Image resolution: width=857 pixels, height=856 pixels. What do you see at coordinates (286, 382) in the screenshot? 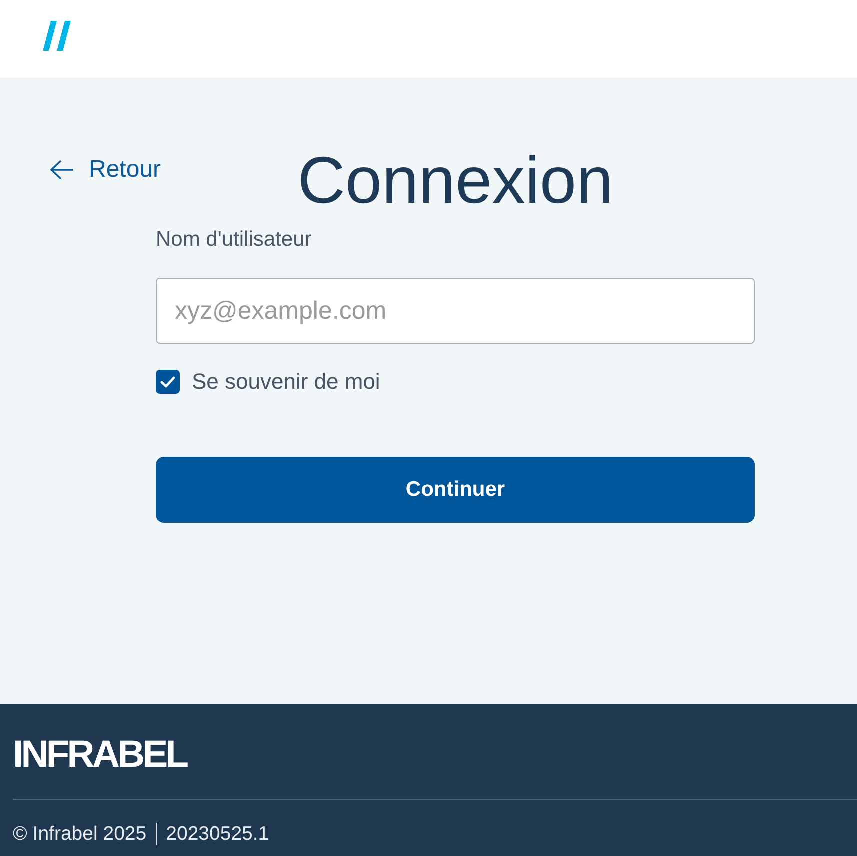
I see `remember-me-label: Se souvenir de moi` at bounding box center [286, 382].